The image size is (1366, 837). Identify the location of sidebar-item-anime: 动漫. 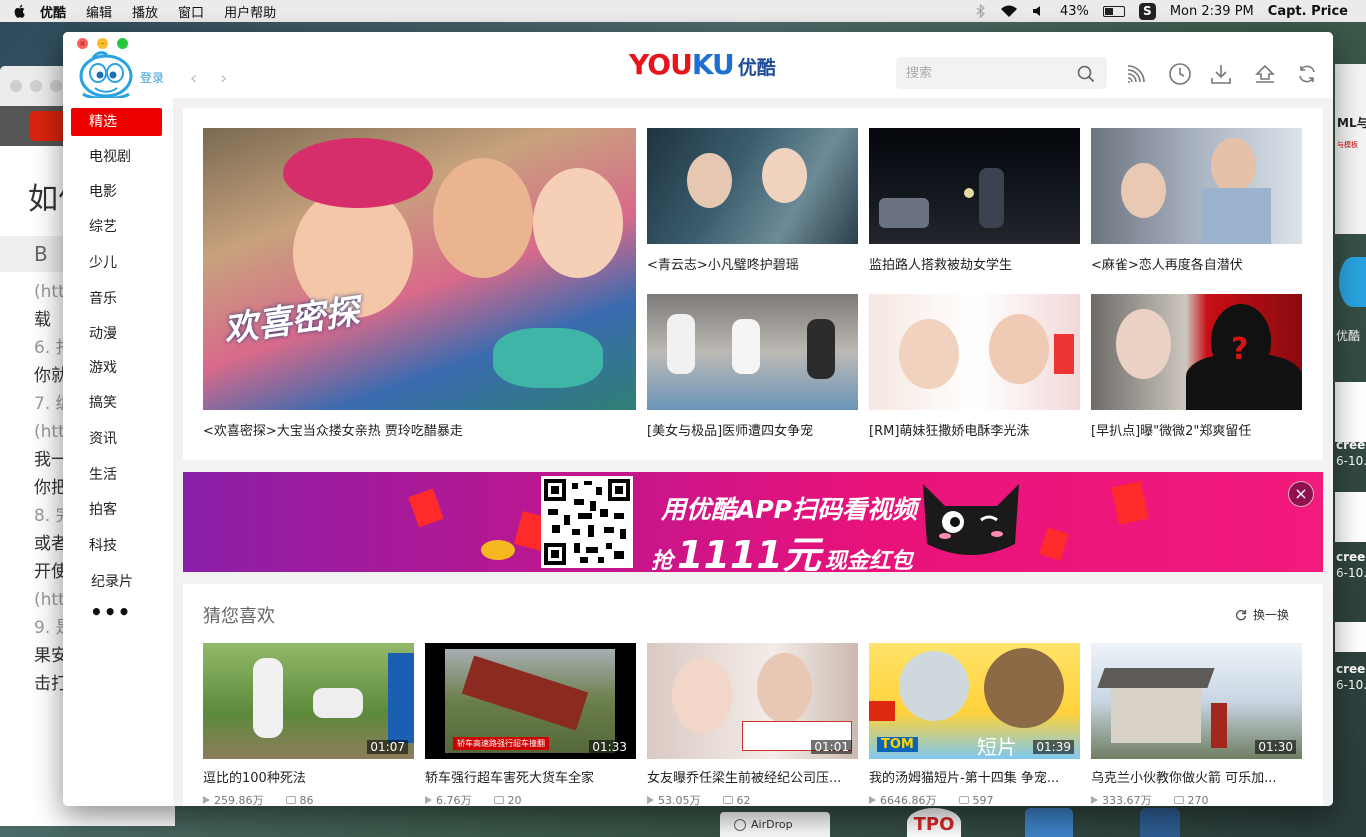
(116, 334).